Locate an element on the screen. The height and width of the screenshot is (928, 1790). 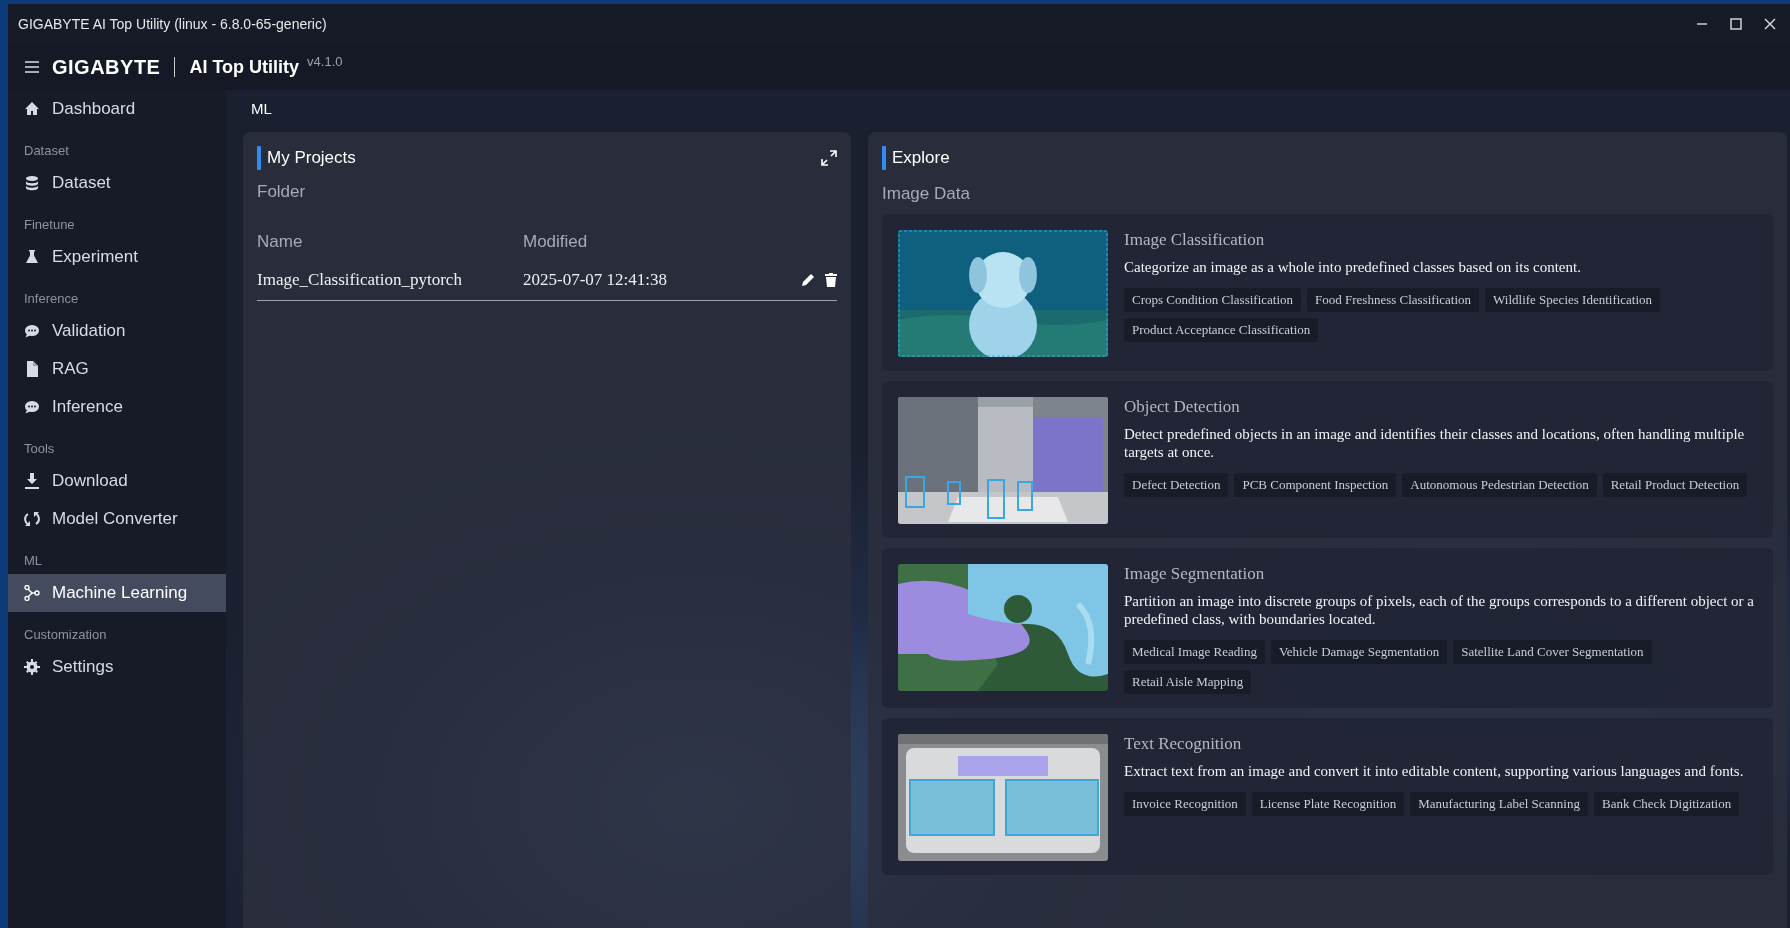
nav-item: Dataset is located at coordinates (117, 183).